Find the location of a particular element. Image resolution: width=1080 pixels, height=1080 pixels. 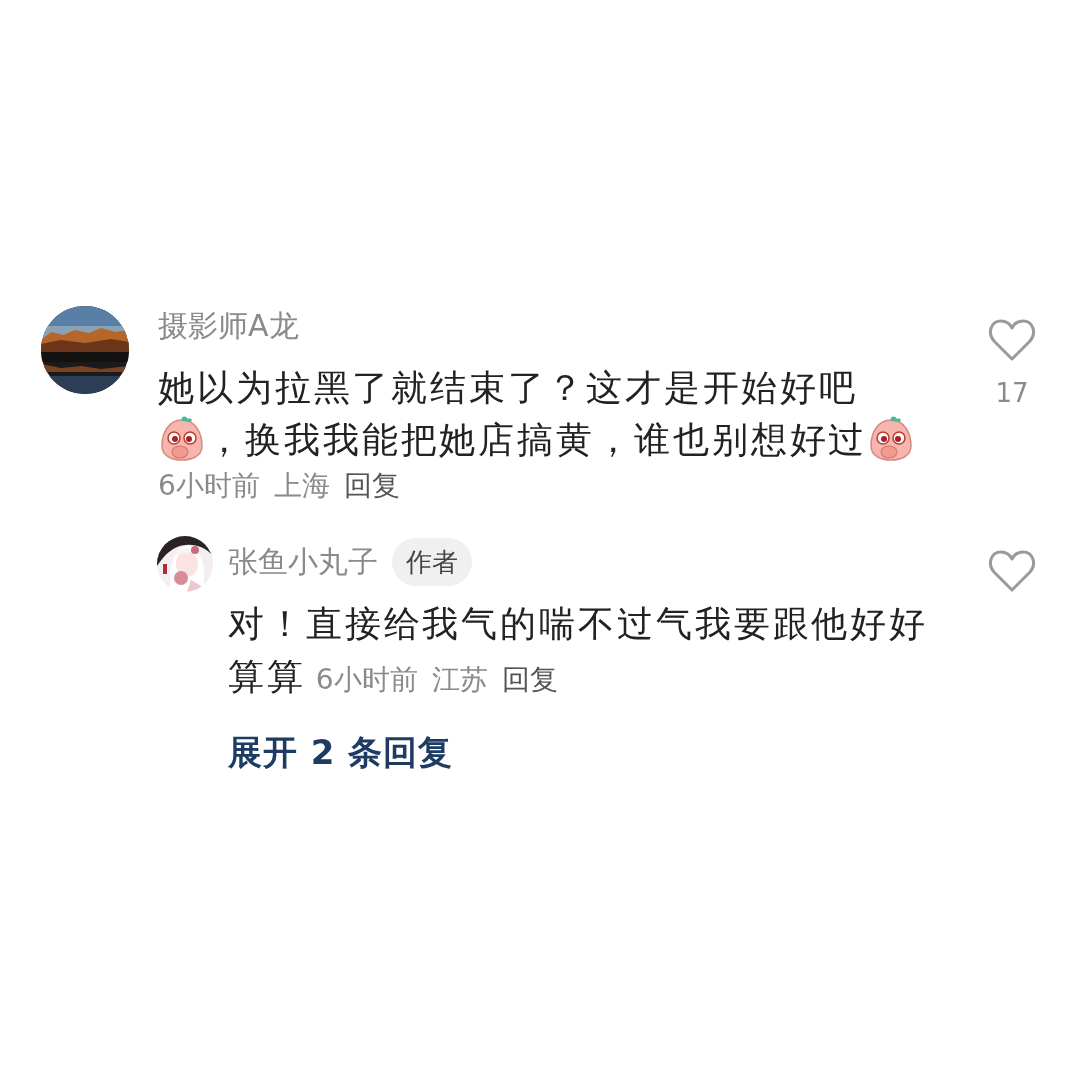

comment-text: 对！直接给我气的喘不过气我要跟他好好 is located at coordinates (578, 623).